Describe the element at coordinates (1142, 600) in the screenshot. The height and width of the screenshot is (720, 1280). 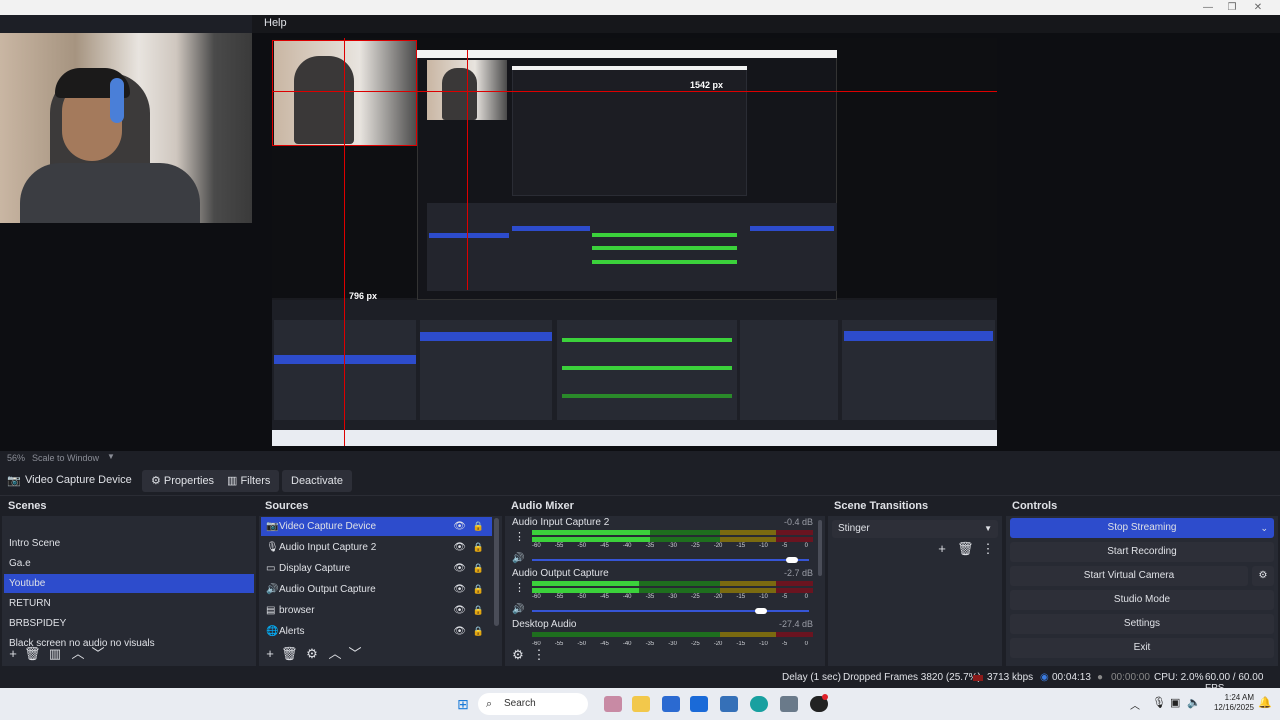
I see `studio-mode-button: Studio Mode` at that location.